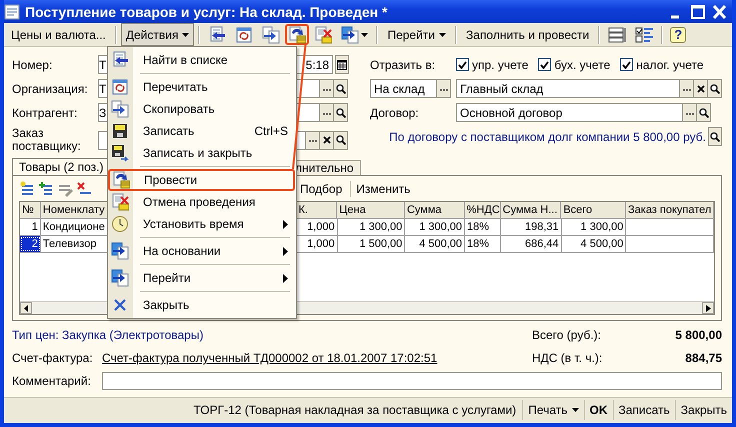  Describe the element at coordinates (404, 88) in the screenshot. I see `input-field: На склад` at that location.